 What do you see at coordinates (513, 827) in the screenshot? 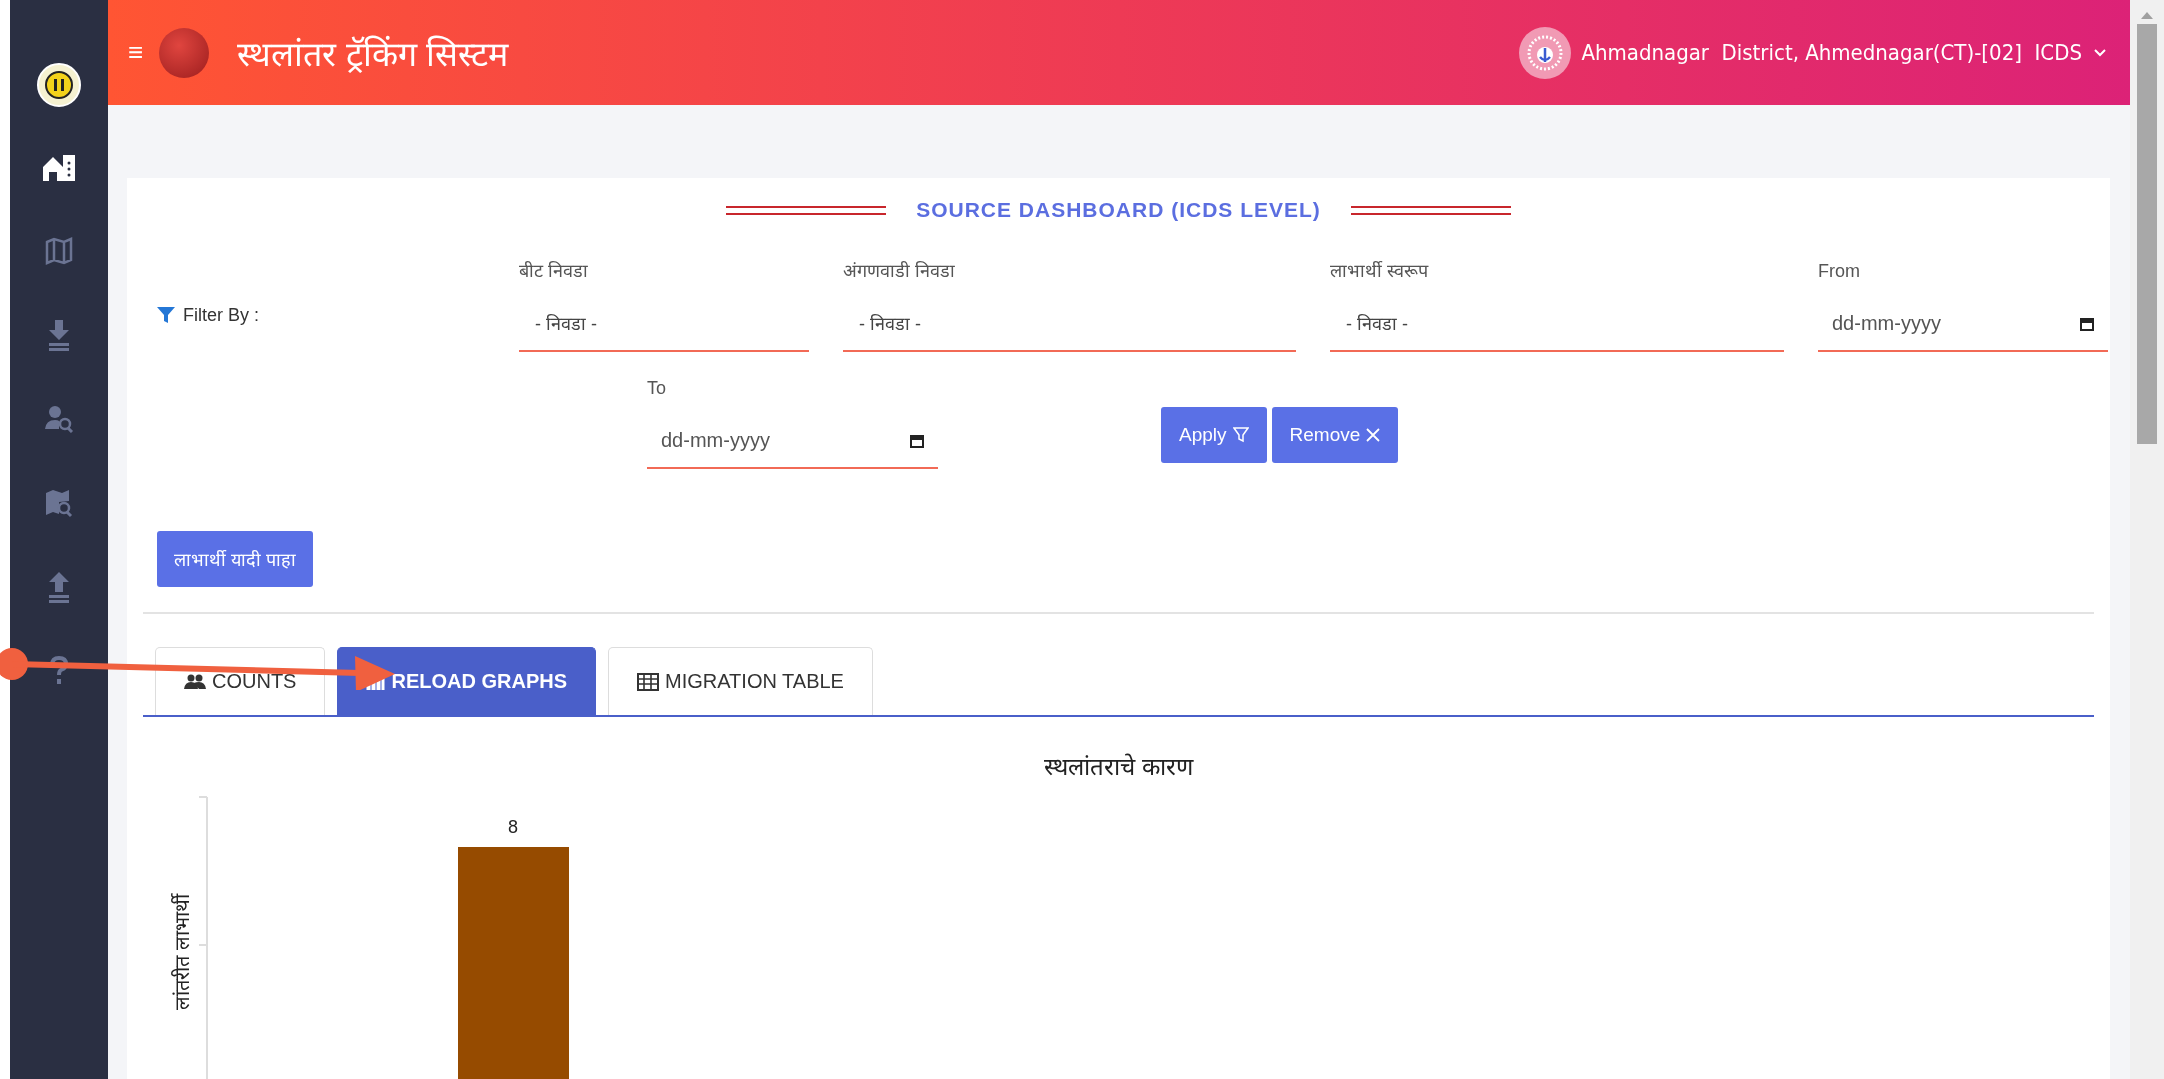
I see `data-label: 8` at bounding box center [513, 827].